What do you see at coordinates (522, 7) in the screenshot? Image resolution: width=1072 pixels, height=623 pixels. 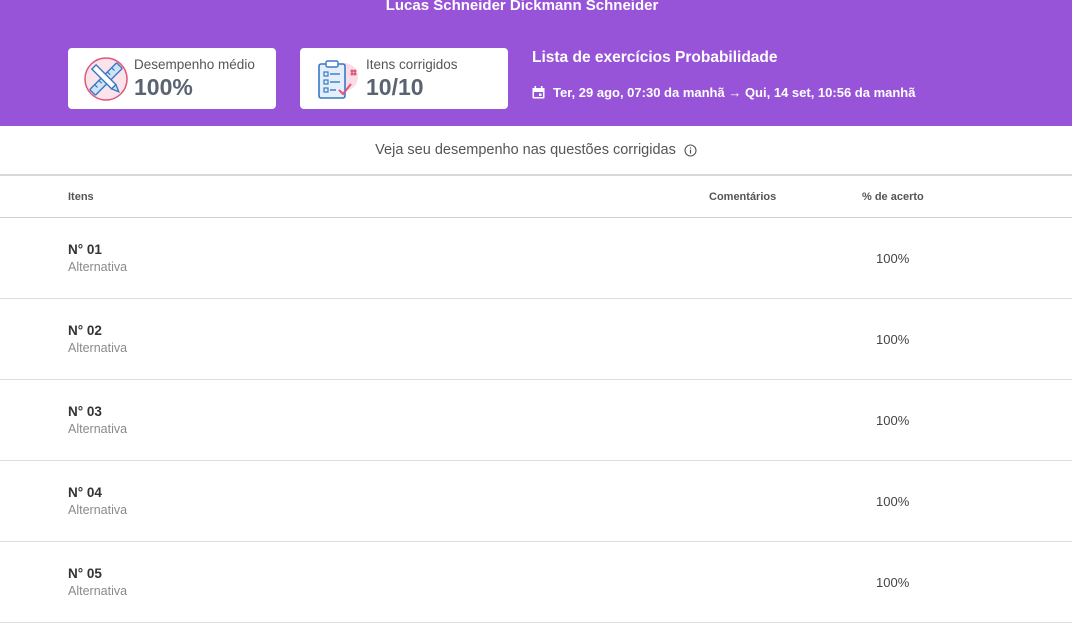 I see `student-name: Lucas Schneider Dickmann Schneider` at bounding box center [522, 7].